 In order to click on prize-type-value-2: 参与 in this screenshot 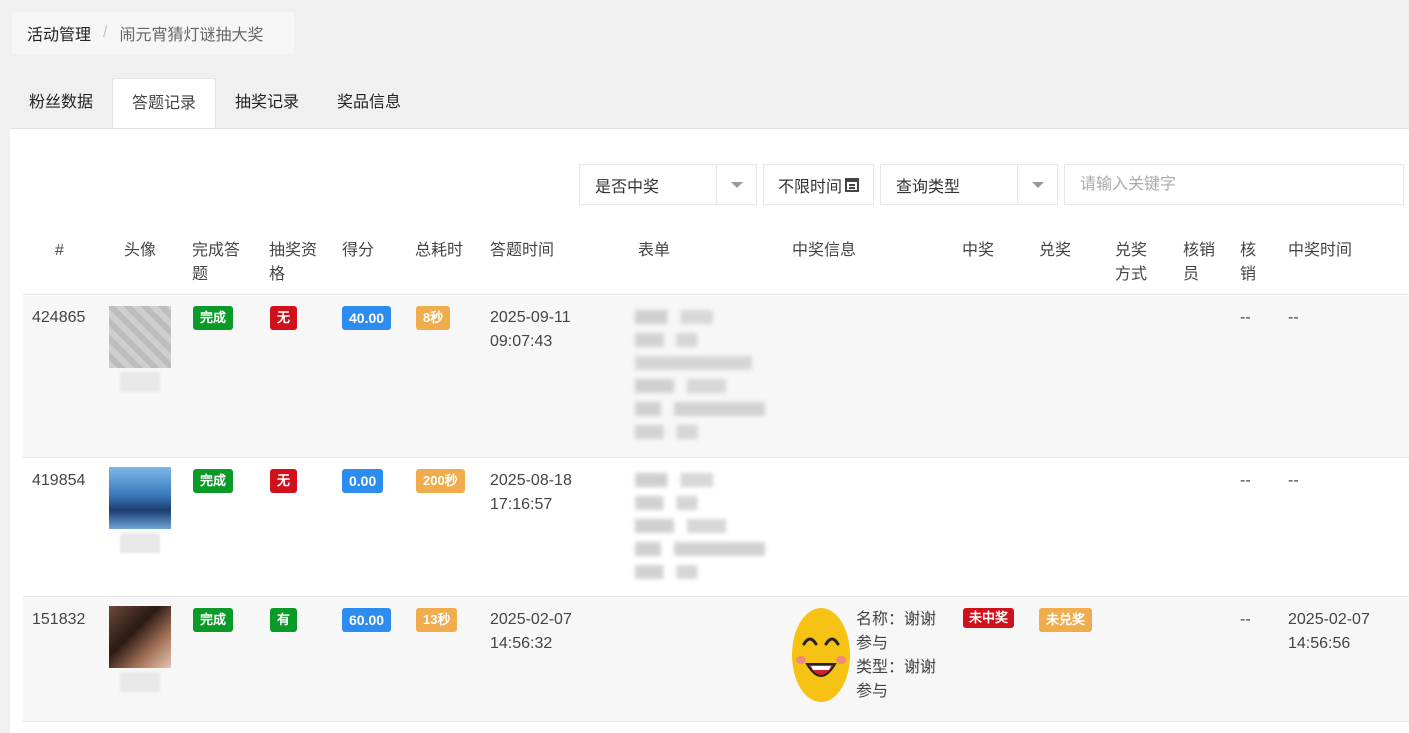, I will do `click(872, 691)`.